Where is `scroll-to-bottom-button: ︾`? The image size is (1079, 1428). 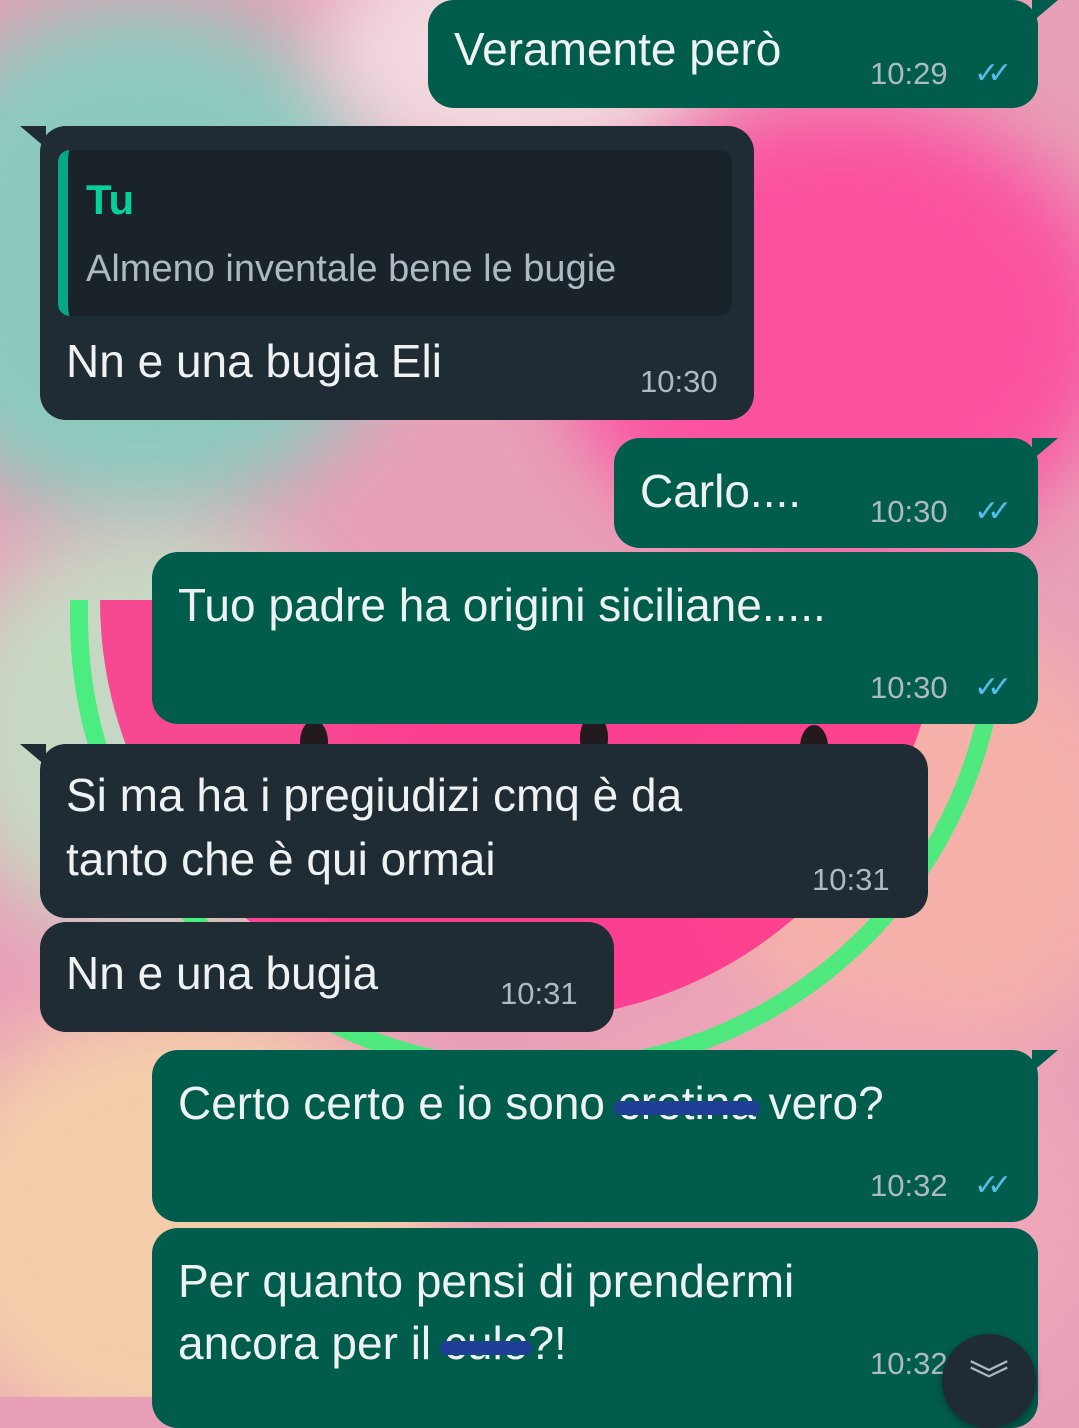
scroll-to-bottom-button: ︾ is located at coordinates (989, 1381).